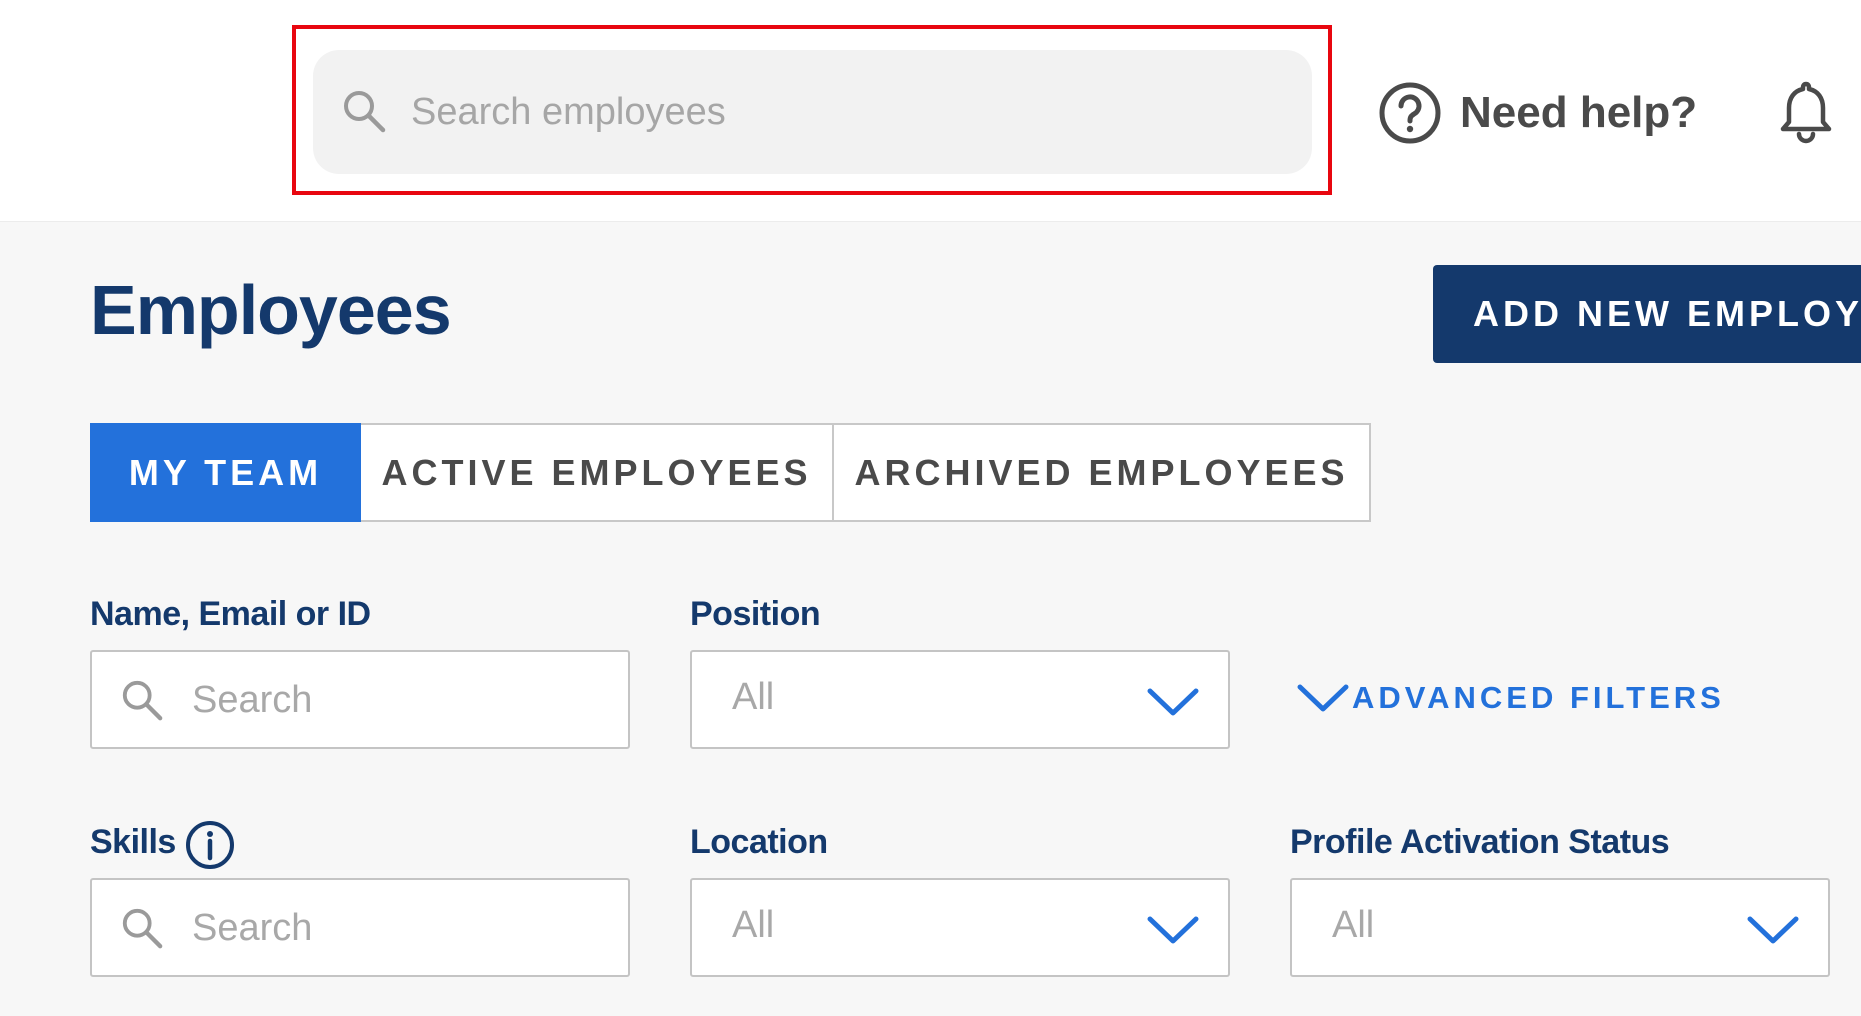 This screenshot has width=1861, height=1016. I want to click on tab-my-team: MY TEAM, so click(225, 472).